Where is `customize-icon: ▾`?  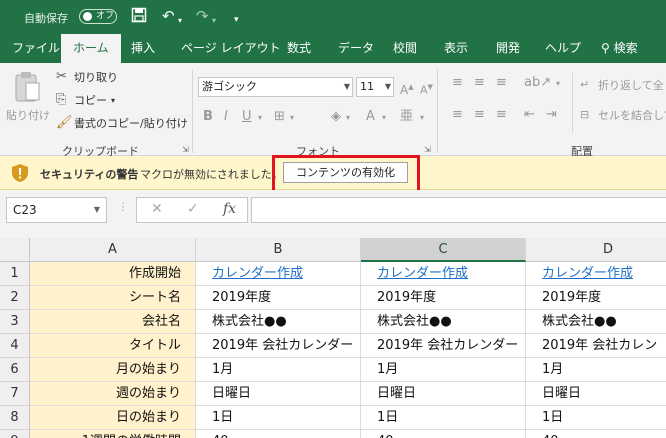
customize-icon: ▾ is located at coordinates (236, 20).